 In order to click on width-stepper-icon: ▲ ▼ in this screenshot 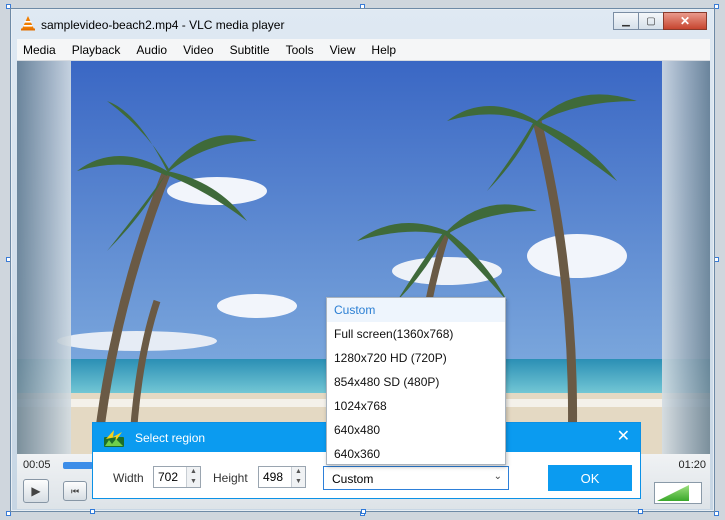, I will do `click(193, 477)`.